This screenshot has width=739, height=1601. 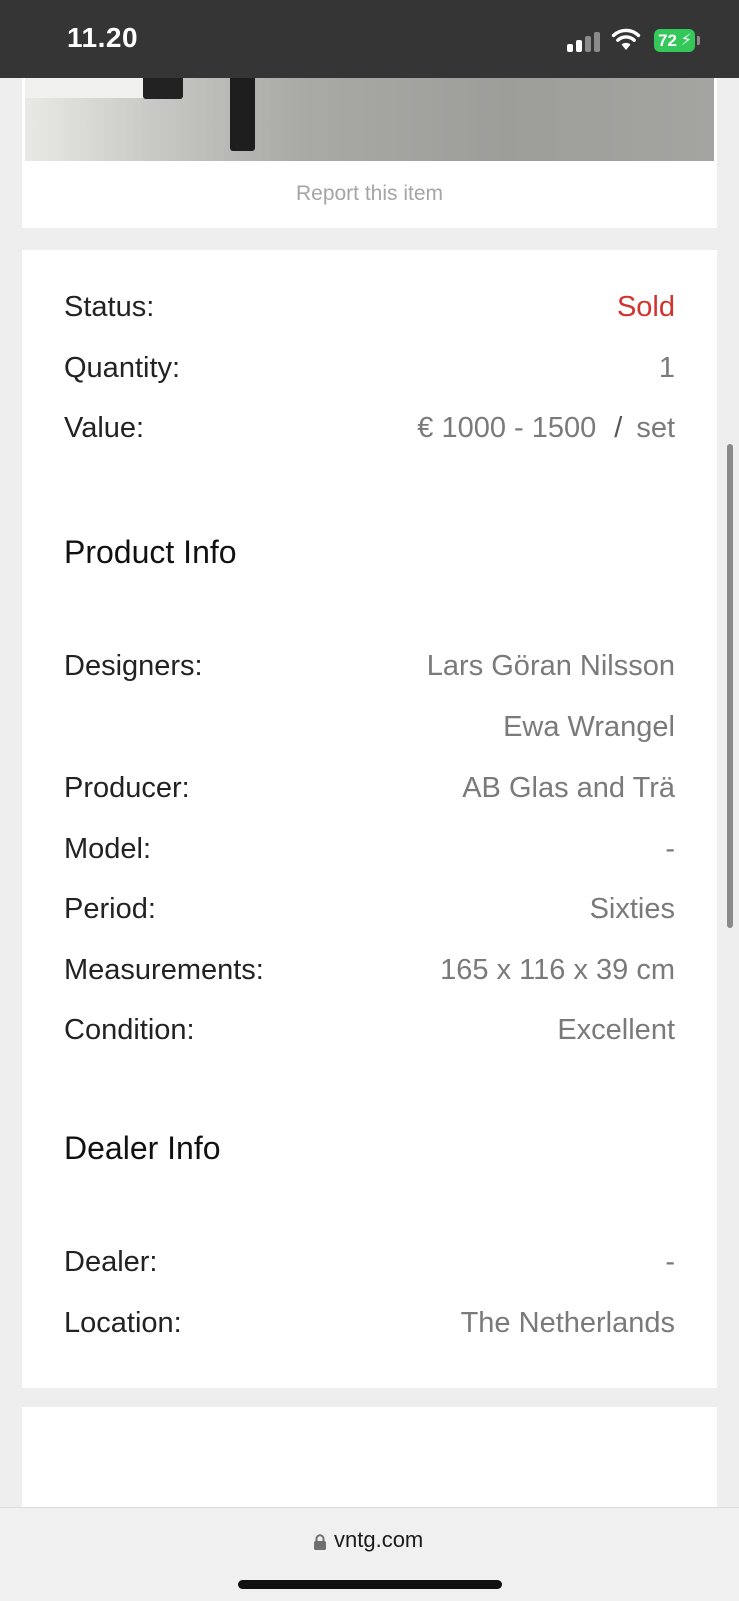 I want to click on home-indicator, so click(x=370, y=1584).